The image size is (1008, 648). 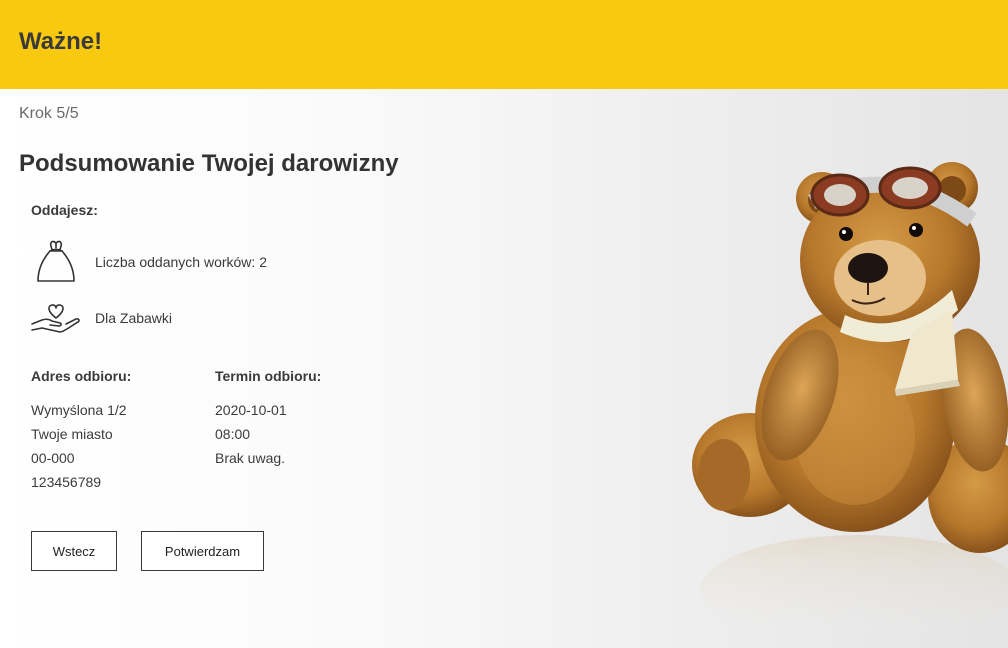 What do you see at coordinates (64, 210) in the screenshot?
I see `giving-label: Oddajesz:` at bounding box center [64, 210].